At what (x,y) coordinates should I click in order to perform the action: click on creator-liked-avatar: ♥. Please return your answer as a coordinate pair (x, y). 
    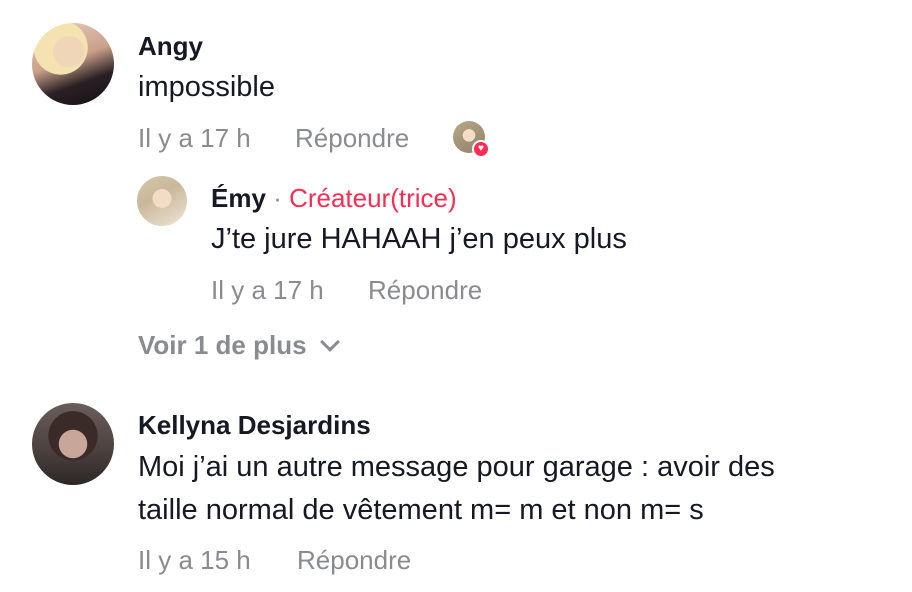
    Looking at the image, I should click on (471, 139).